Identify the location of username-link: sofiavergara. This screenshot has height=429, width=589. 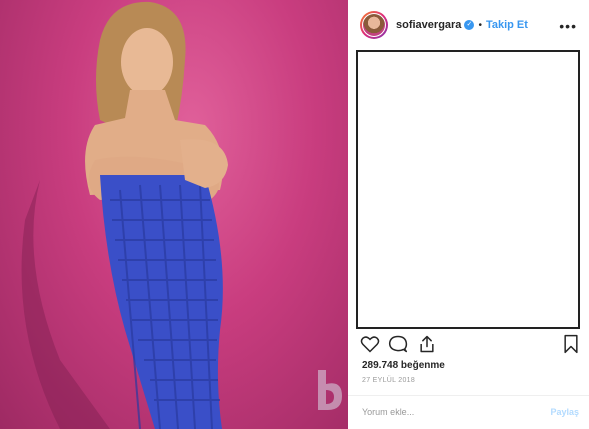
(428, 25).